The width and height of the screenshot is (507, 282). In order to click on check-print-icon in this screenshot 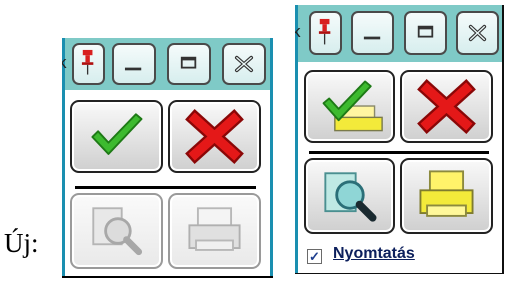, I will do `click(352, 106)`.